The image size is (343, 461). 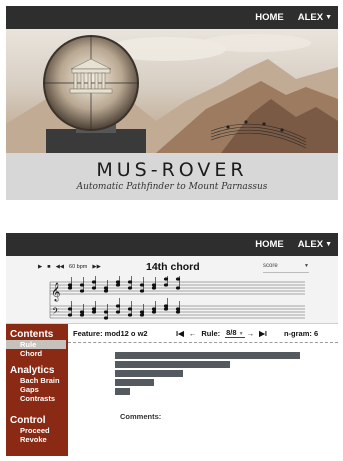 I want to click on score-select: score ▼, so click(x=286, y=268).